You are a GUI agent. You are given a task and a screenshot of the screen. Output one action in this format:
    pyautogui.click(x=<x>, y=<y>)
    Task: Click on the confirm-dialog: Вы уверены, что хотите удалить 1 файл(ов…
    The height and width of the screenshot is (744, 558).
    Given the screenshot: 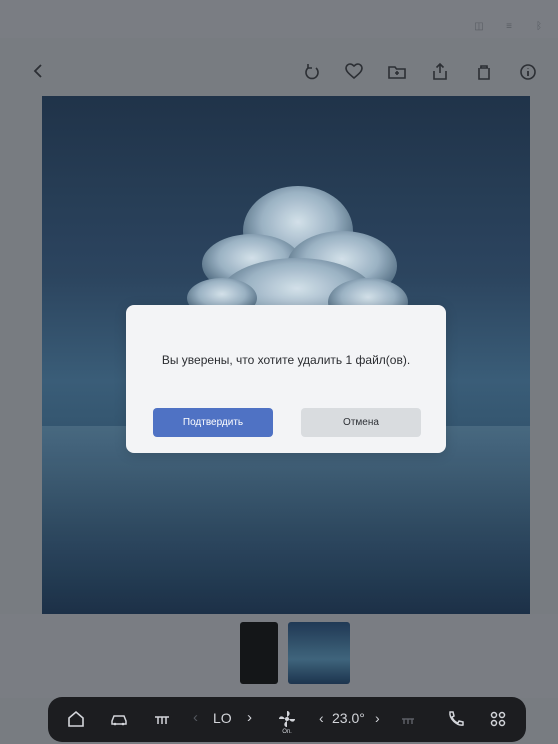 What is the action you would take?
    pyautogui.click(x=286, y=379)
    